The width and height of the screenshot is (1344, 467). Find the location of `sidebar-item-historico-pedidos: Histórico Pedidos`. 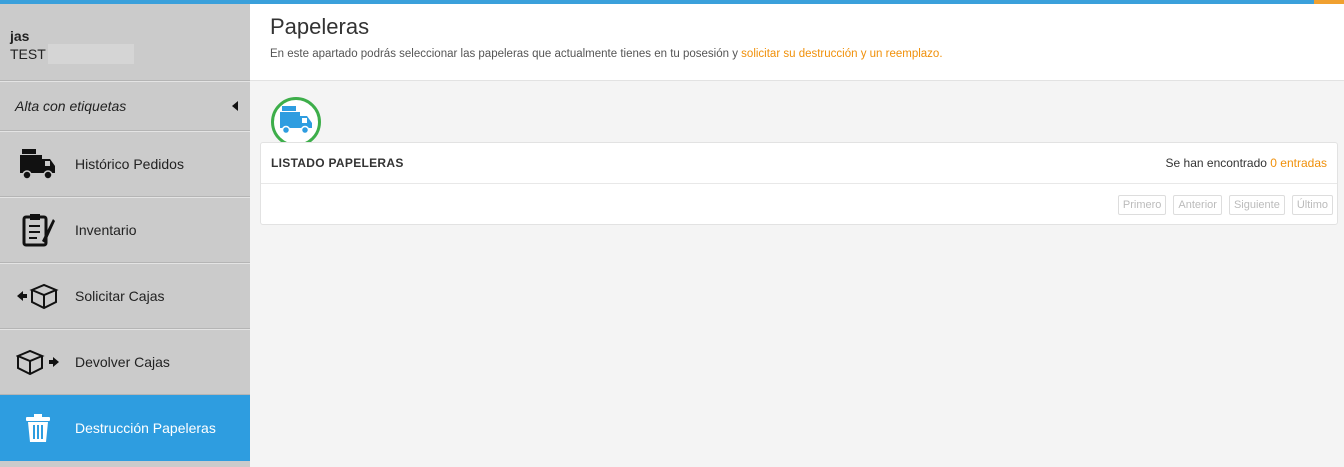

sidebar-item-historico-pedidos: Histórico Pedidos is located at coordinates (125, 164).